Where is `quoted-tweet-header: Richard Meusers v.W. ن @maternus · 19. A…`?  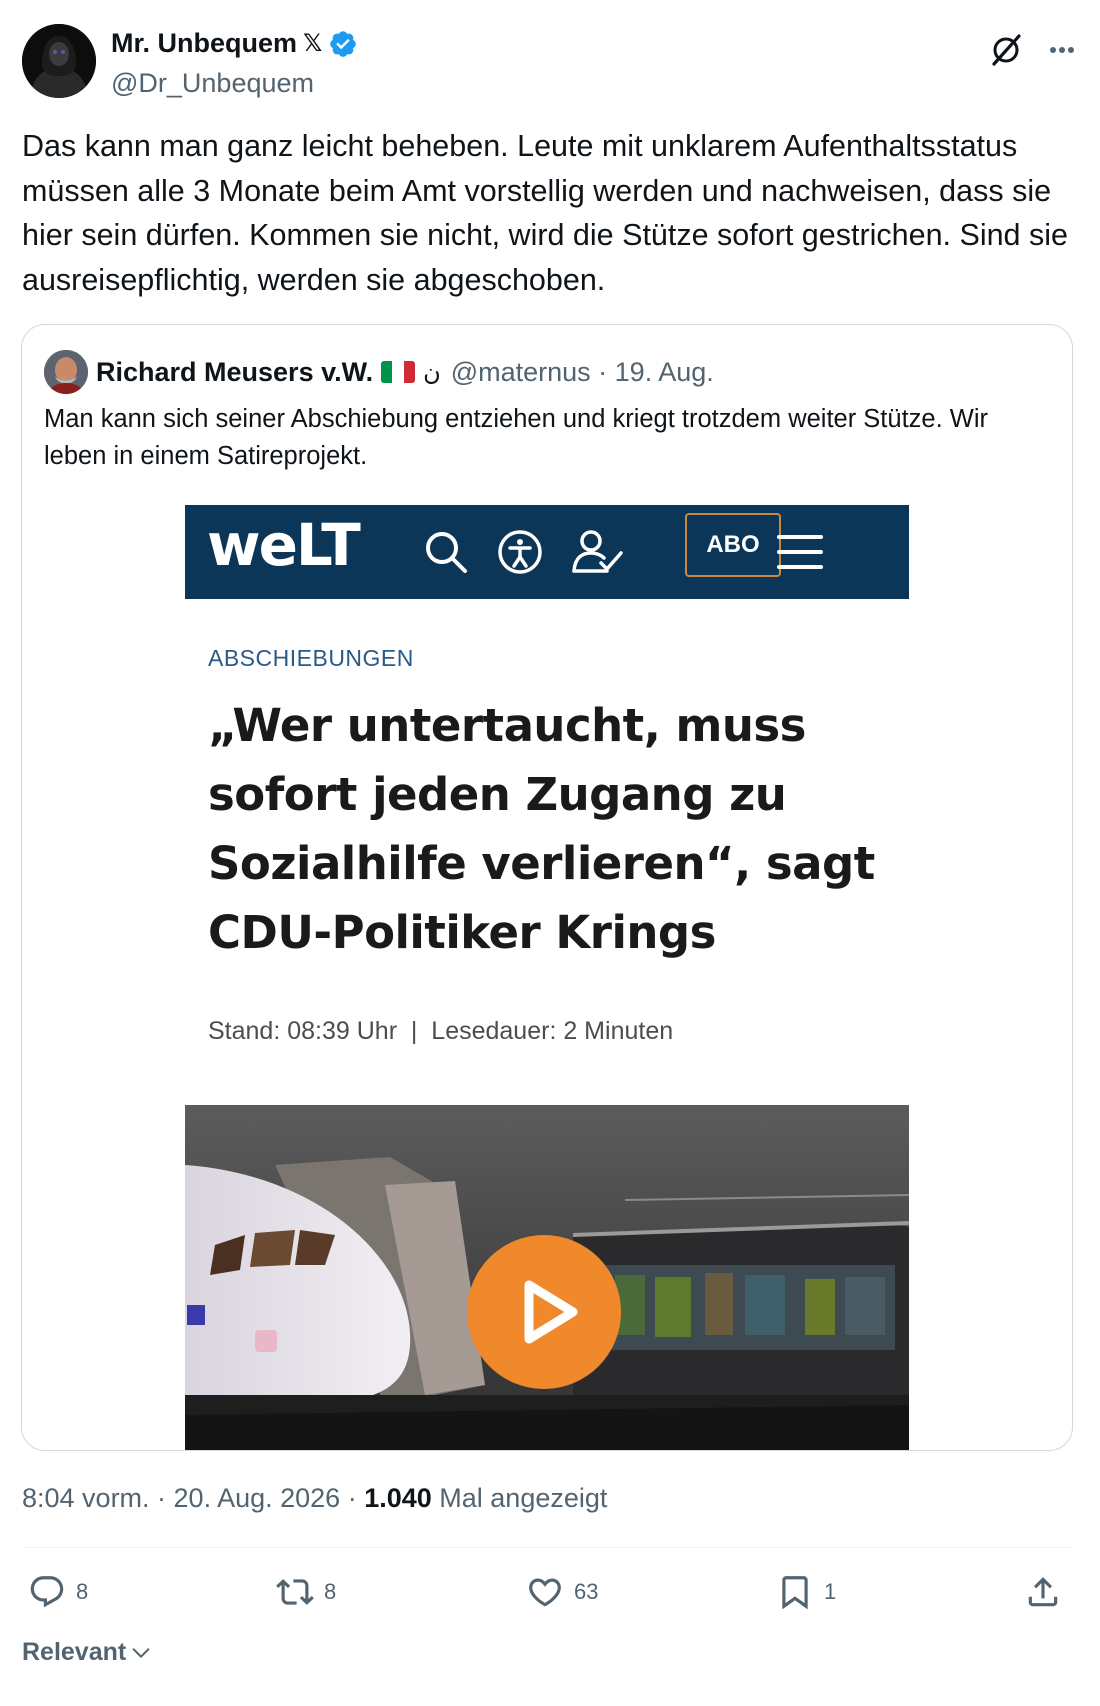 quoted-tweet-header: Richard Meusers v.W. ن @maternus · 19. A… is located at coordinates (379, 372).